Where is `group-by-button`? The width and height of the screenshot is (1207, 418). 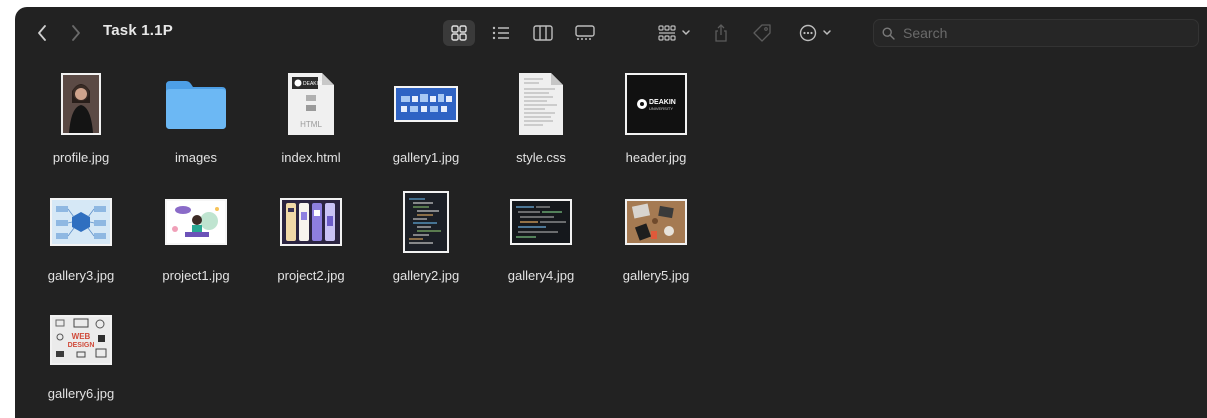
group-by-button is located at coordinates (674, 33).